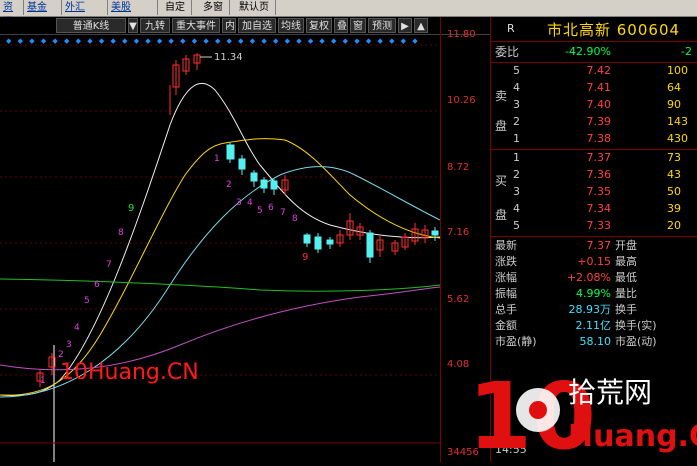 This screenshot has width=697, height=466. Describe the element at coordinates (196, 25) in the screenshot. I see `toolbar-major-events-button: 重大事件` at that location.